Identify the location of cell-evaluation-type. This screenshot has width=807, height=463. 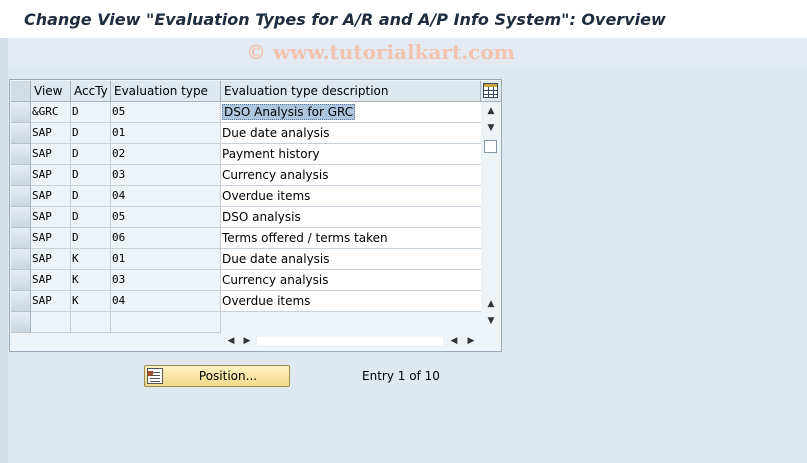
(166, 322).